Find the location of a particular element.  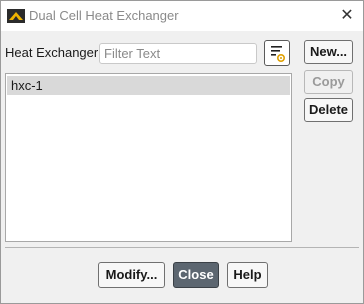

help-button: Help is located at coordinates (247, 275).